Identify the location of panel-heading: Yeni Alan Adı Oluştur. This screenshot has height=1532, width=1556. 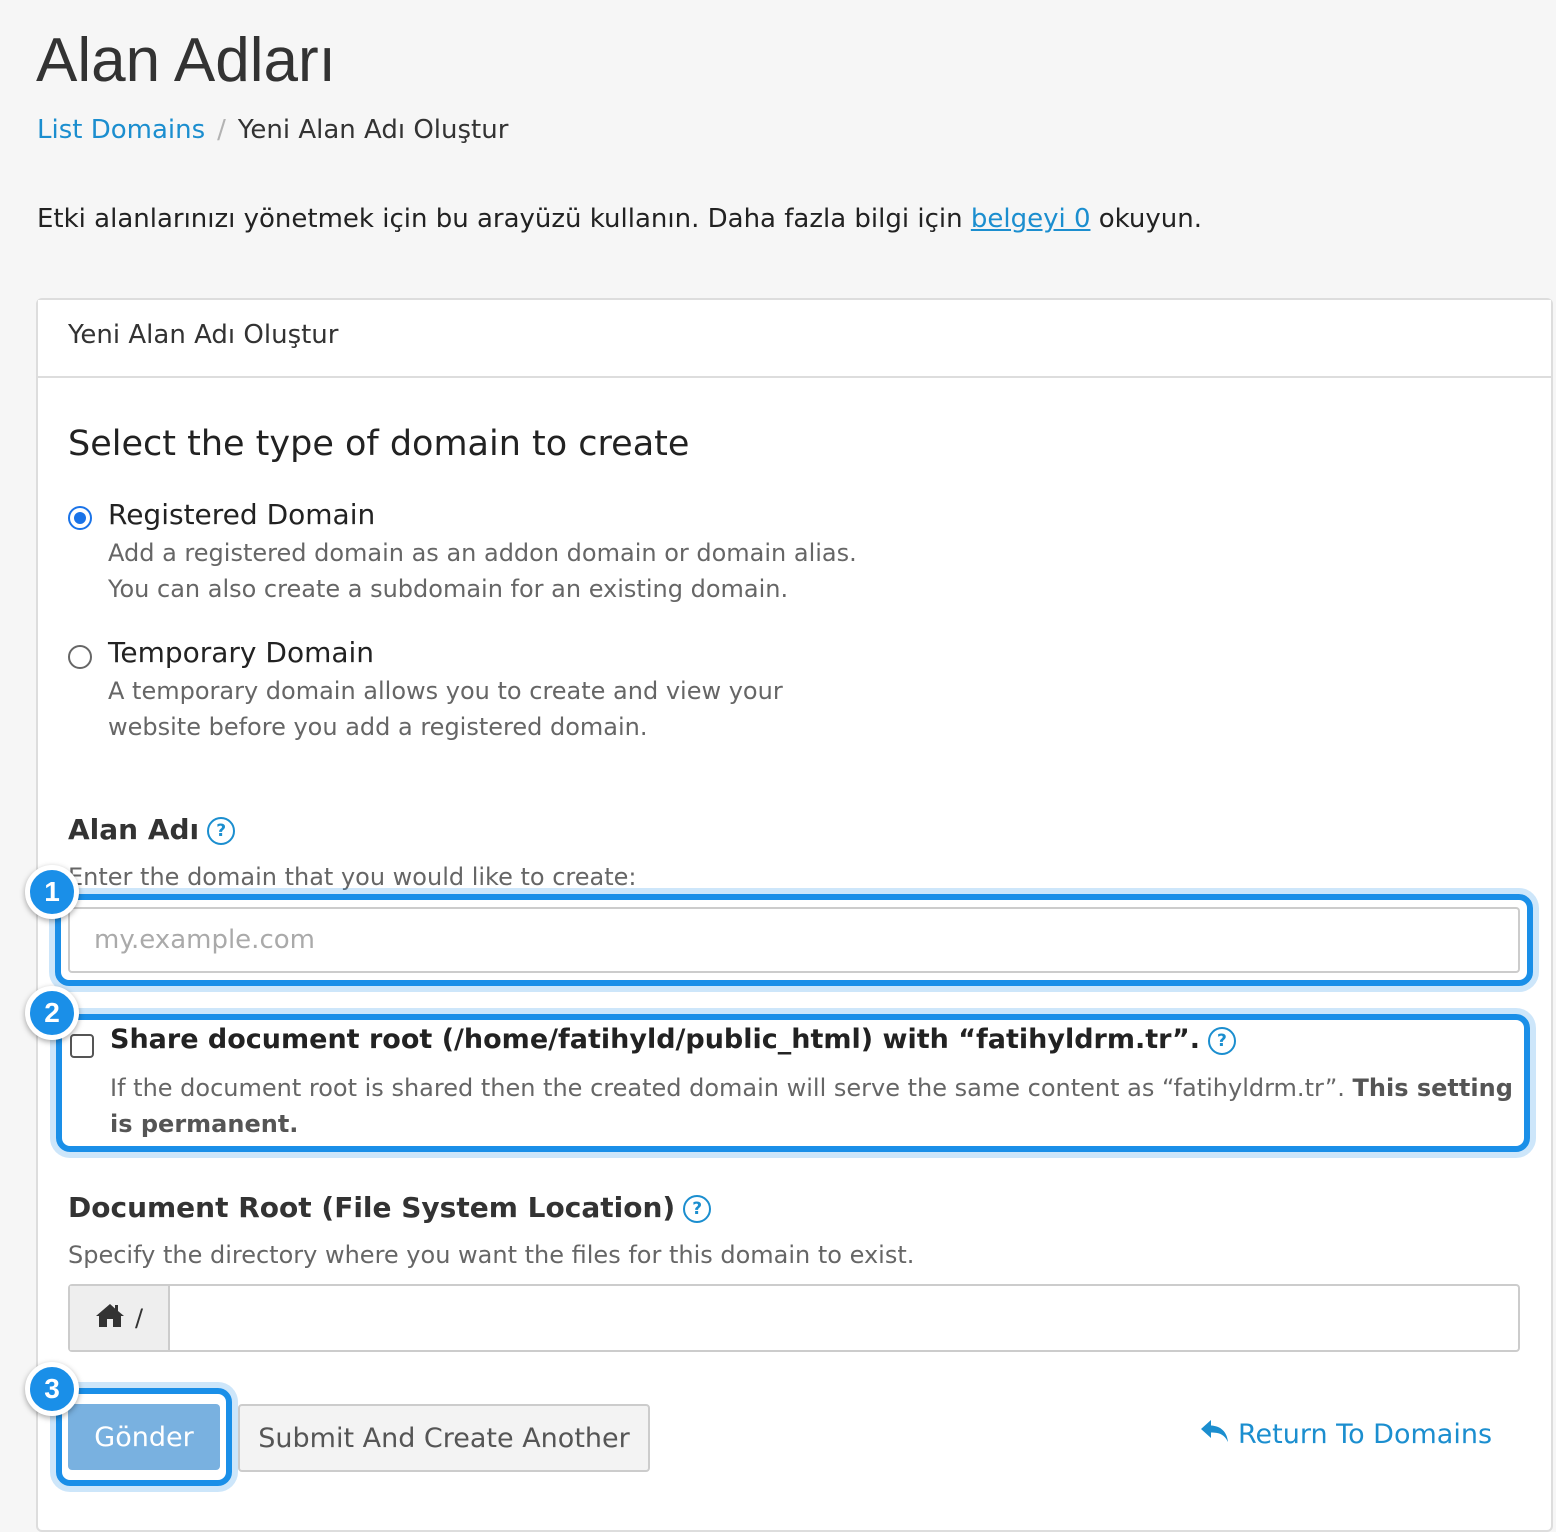
(794, 339).